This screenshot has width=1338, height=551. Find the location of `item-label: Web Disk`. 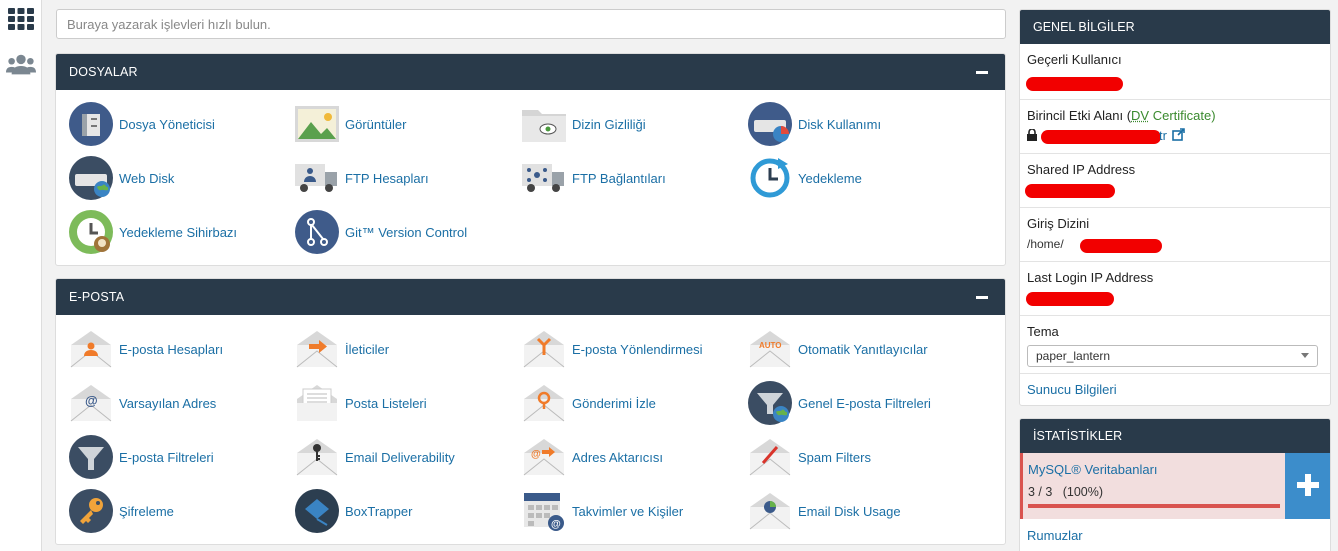

item-label: Web Disk is located at coordinates (146, 178).